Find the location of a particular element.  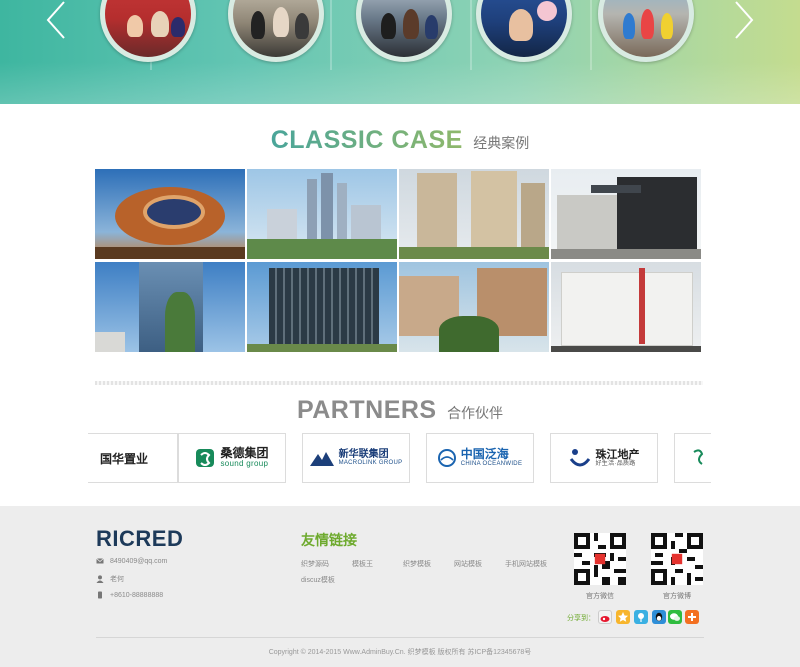

friend-link: 手机网站模板 is located at coordinates (526, 564).